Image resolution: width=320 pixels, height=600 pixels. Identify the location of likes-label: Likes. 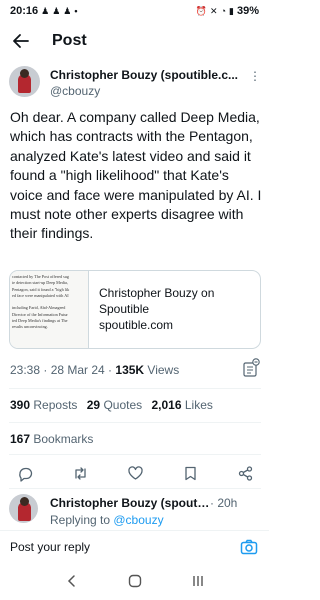
(199, 405).